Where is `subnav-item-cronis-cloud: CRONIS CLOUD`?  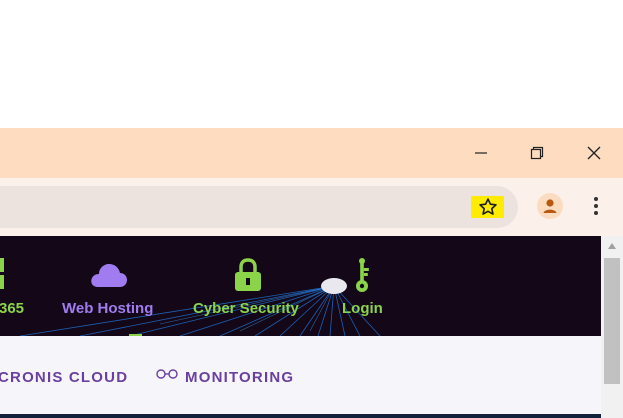 subnav-item-cronis-cloud: CRONIS CLOUD is located at coordinates (64, 377).